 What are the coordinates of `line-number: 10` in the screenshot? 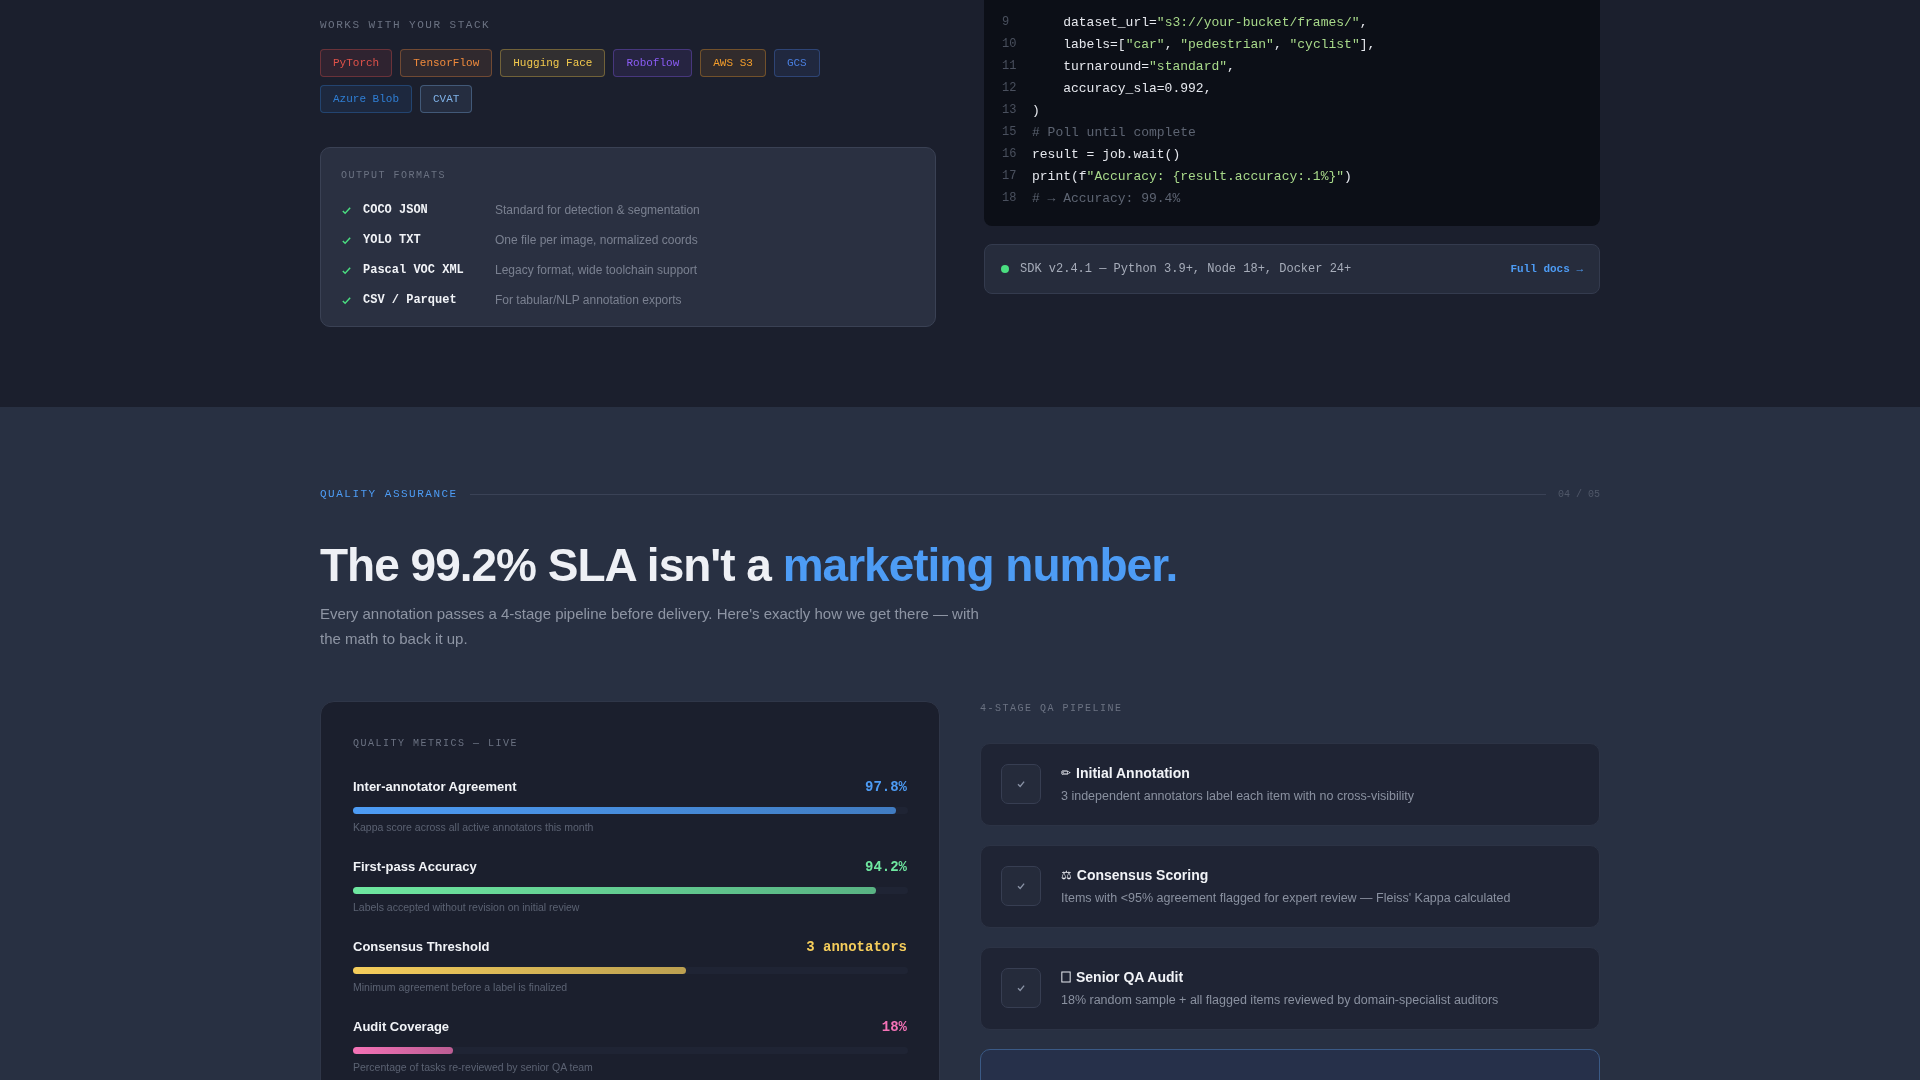 It's located at (1010, 44).